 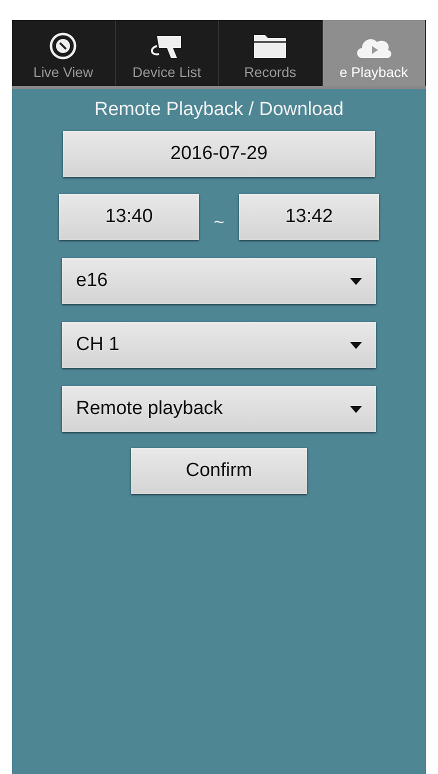 I want to click on confirm-button: Confirm, so click(x=219, y=471).